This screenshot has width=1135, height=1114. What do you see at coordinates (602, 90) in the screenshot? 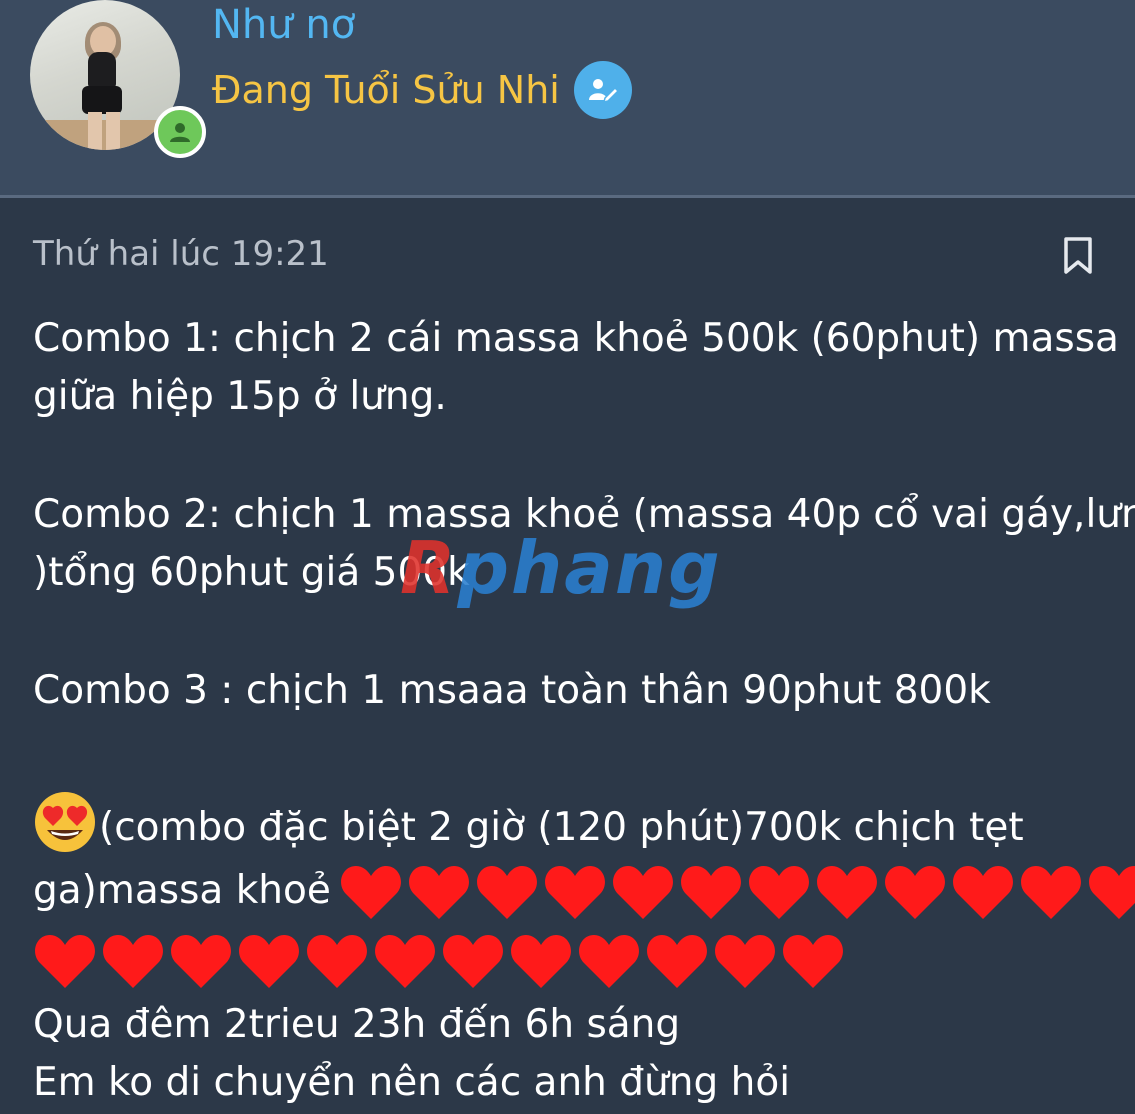
I see `edit-pencil-icon` at bounding box center [602, 90].